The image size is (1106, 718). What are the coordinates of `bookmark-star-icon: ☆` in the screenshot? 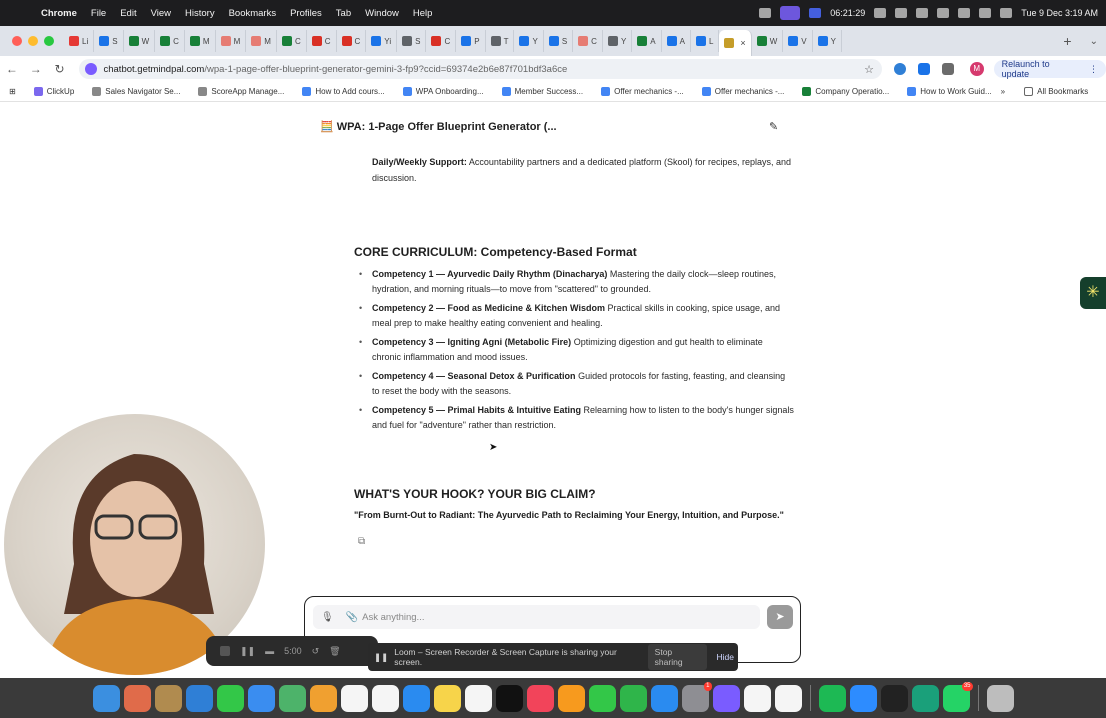 It's located at (869, 69).